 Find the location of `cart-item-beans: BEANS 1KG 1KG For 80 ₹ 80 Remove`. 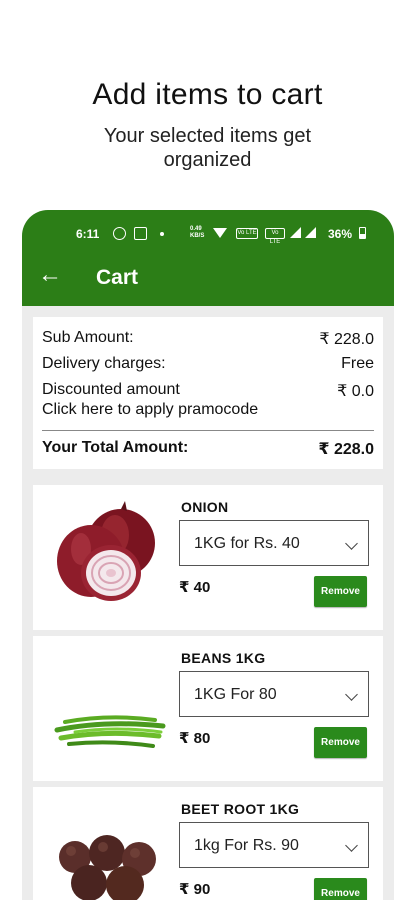

cart-item-beans: BEANS 1KG 1KG For 80 ₹ 80 Remove is located at coordinates (208, 708).